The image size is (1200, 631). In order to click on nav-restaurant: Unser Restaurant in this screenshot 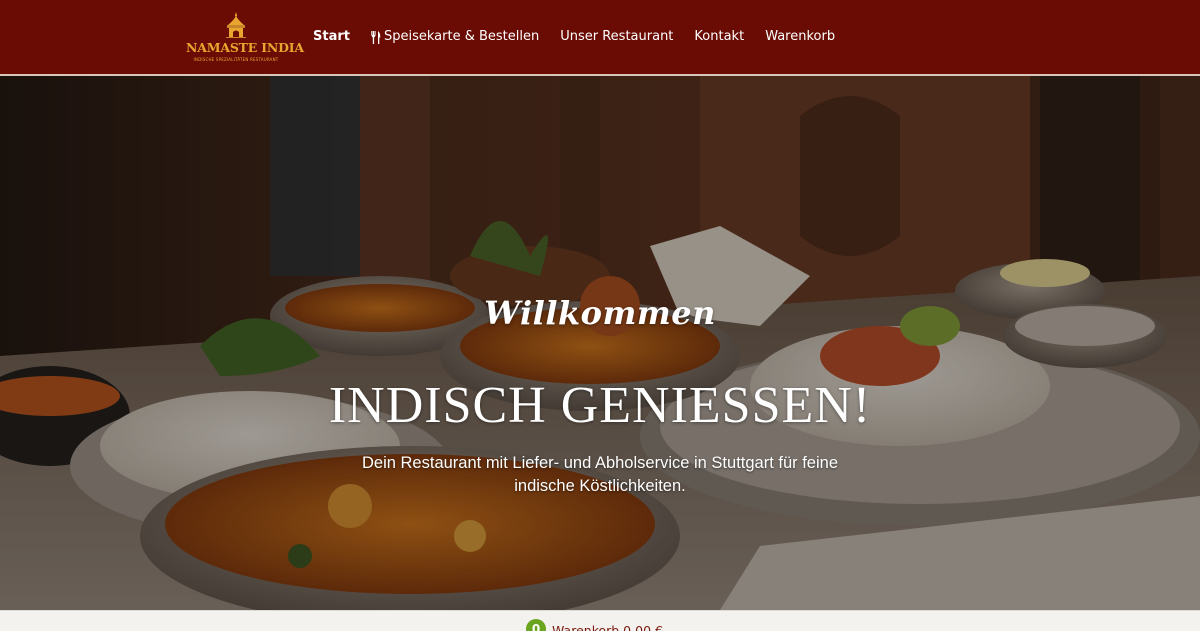, I will do `click(616, 37)`.